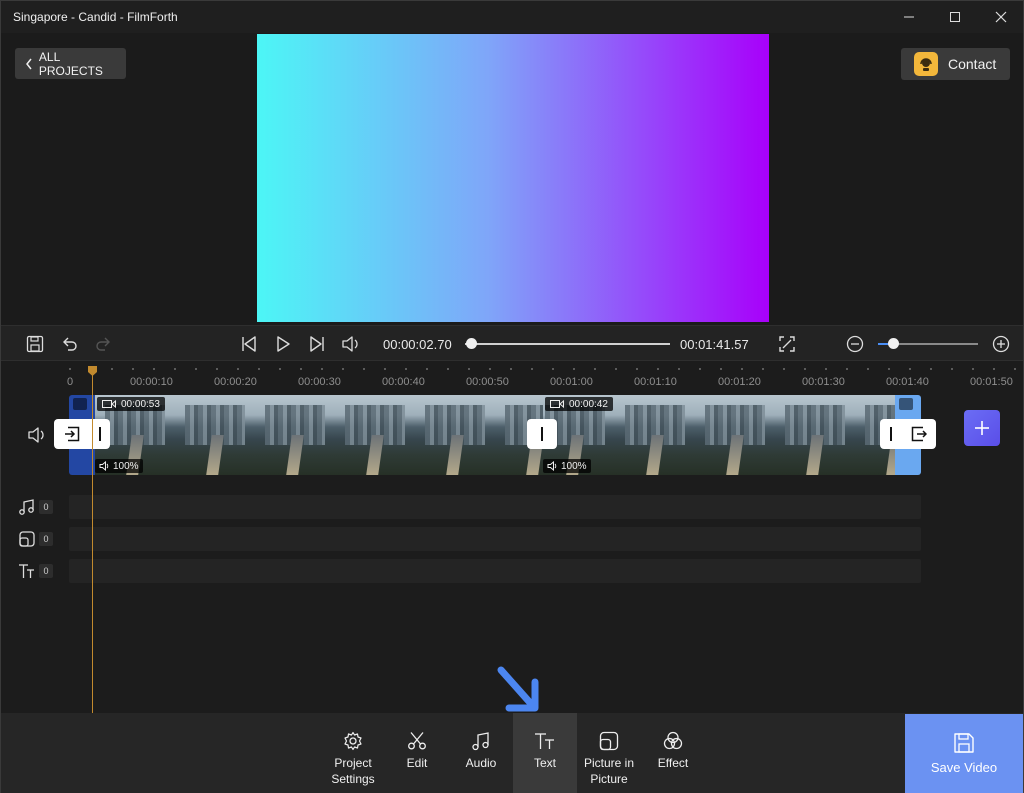  Describe the element at coordinates (955, 17) in the screenshot. I see `maximize-button` at that location.